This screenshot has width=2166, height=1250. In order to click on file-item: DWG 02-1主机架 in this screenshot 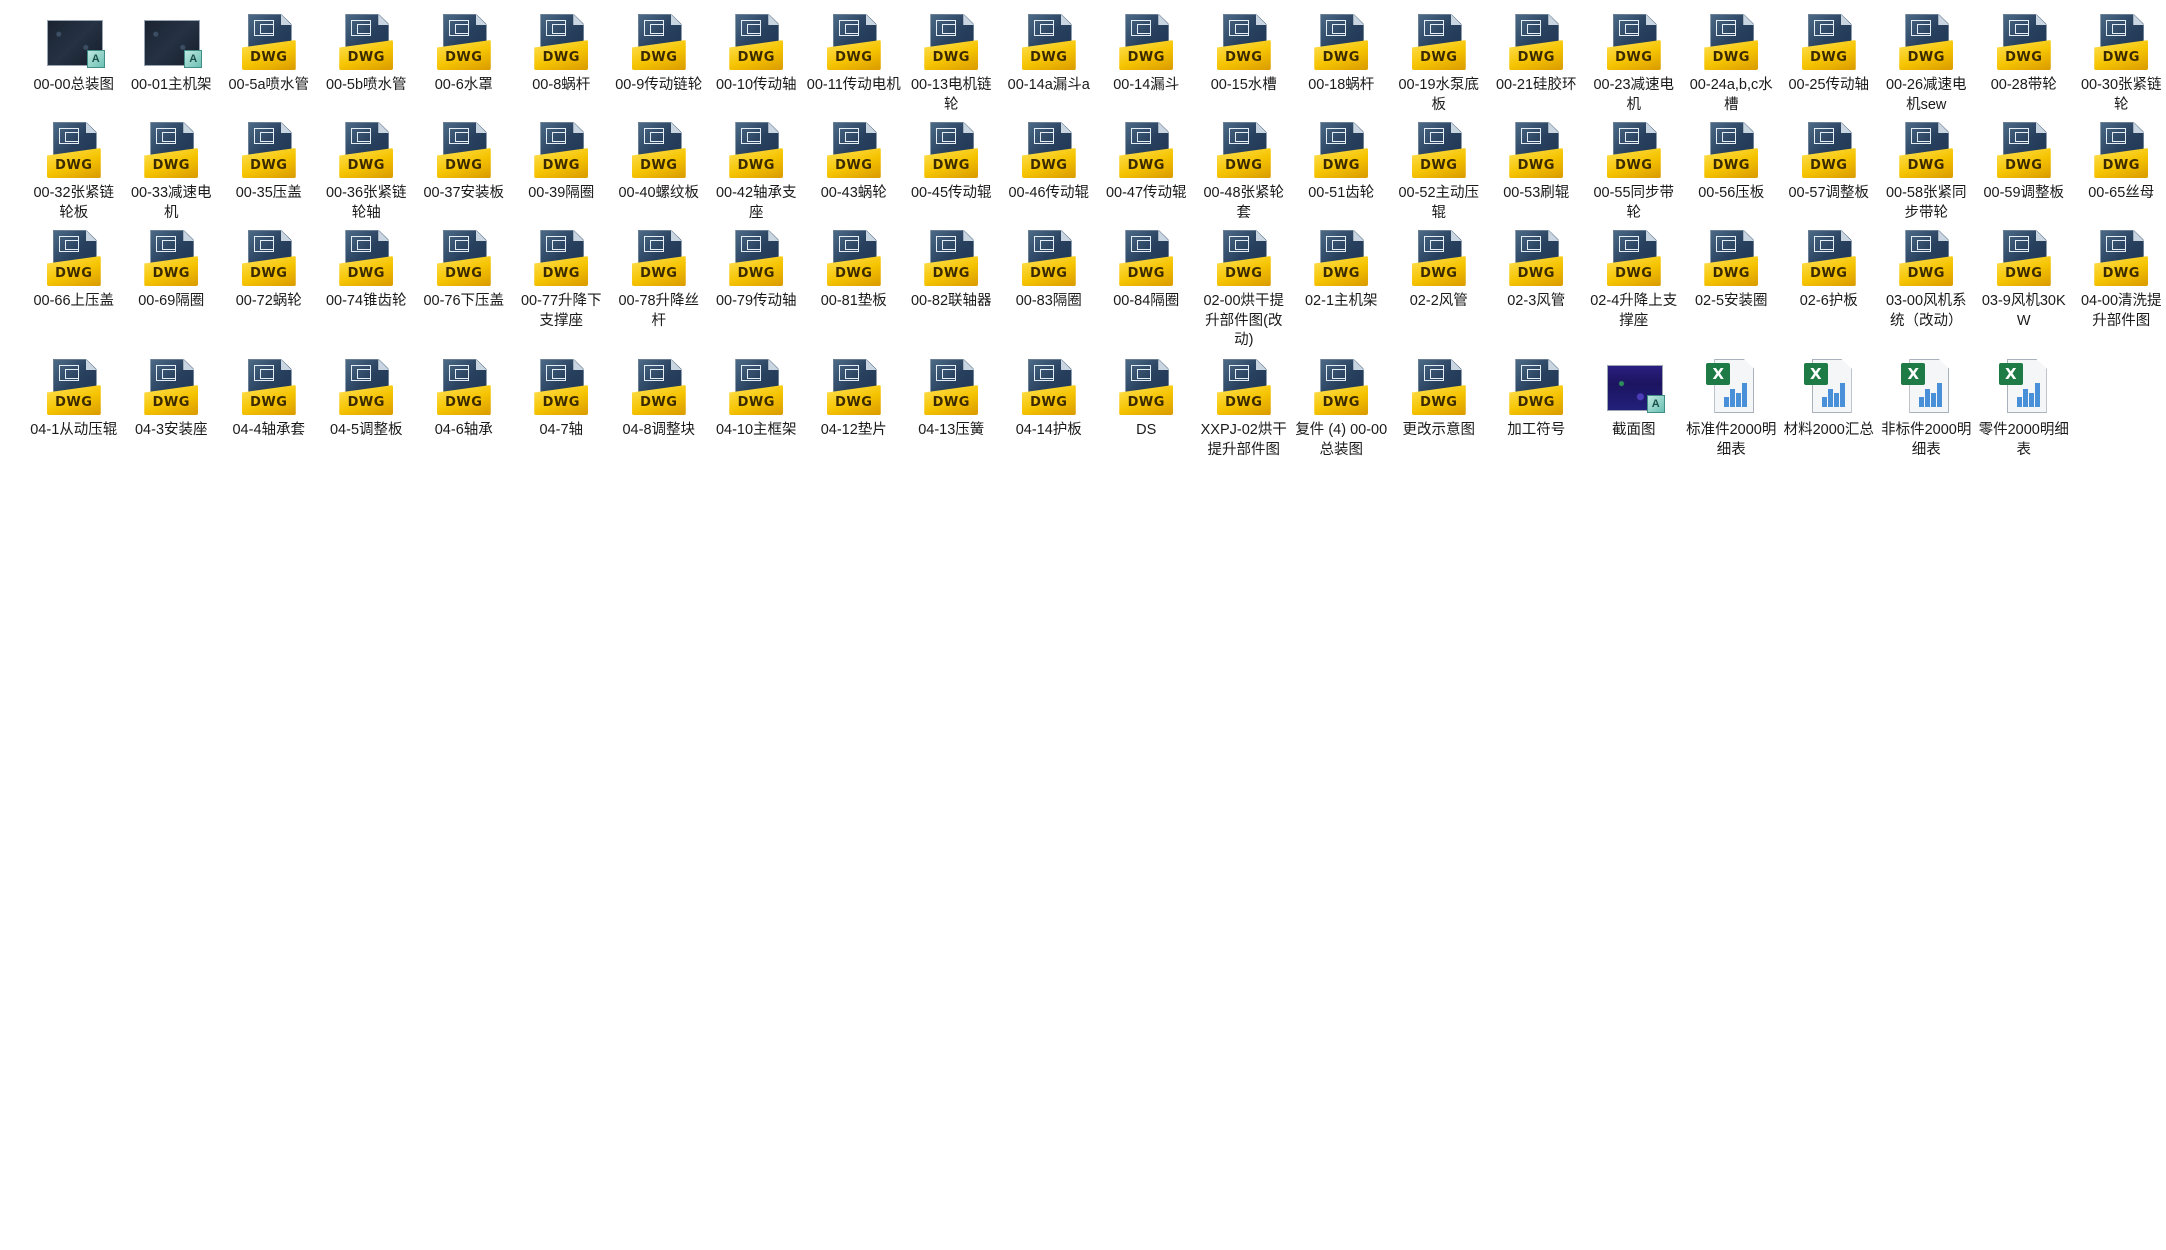, I will do `click(1342, 292)`.